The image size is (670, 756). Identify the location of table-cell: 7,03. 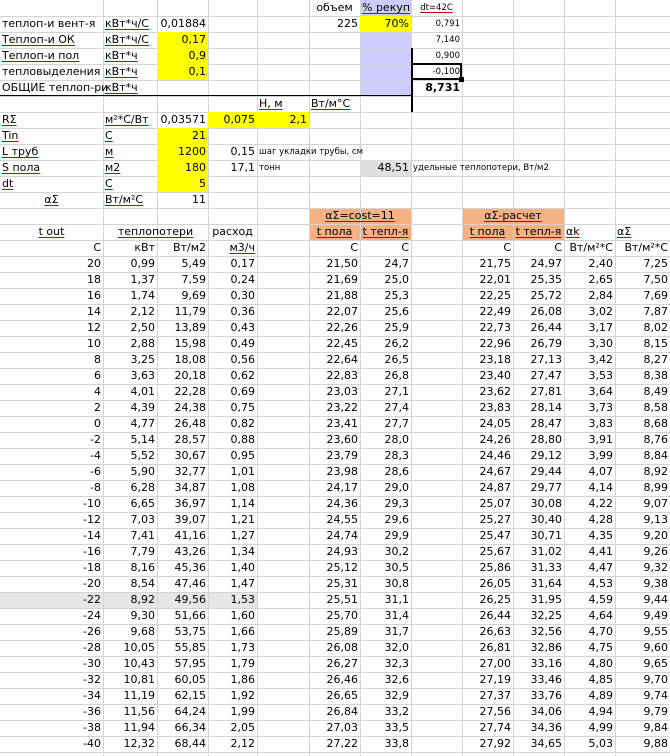
(130, 520).